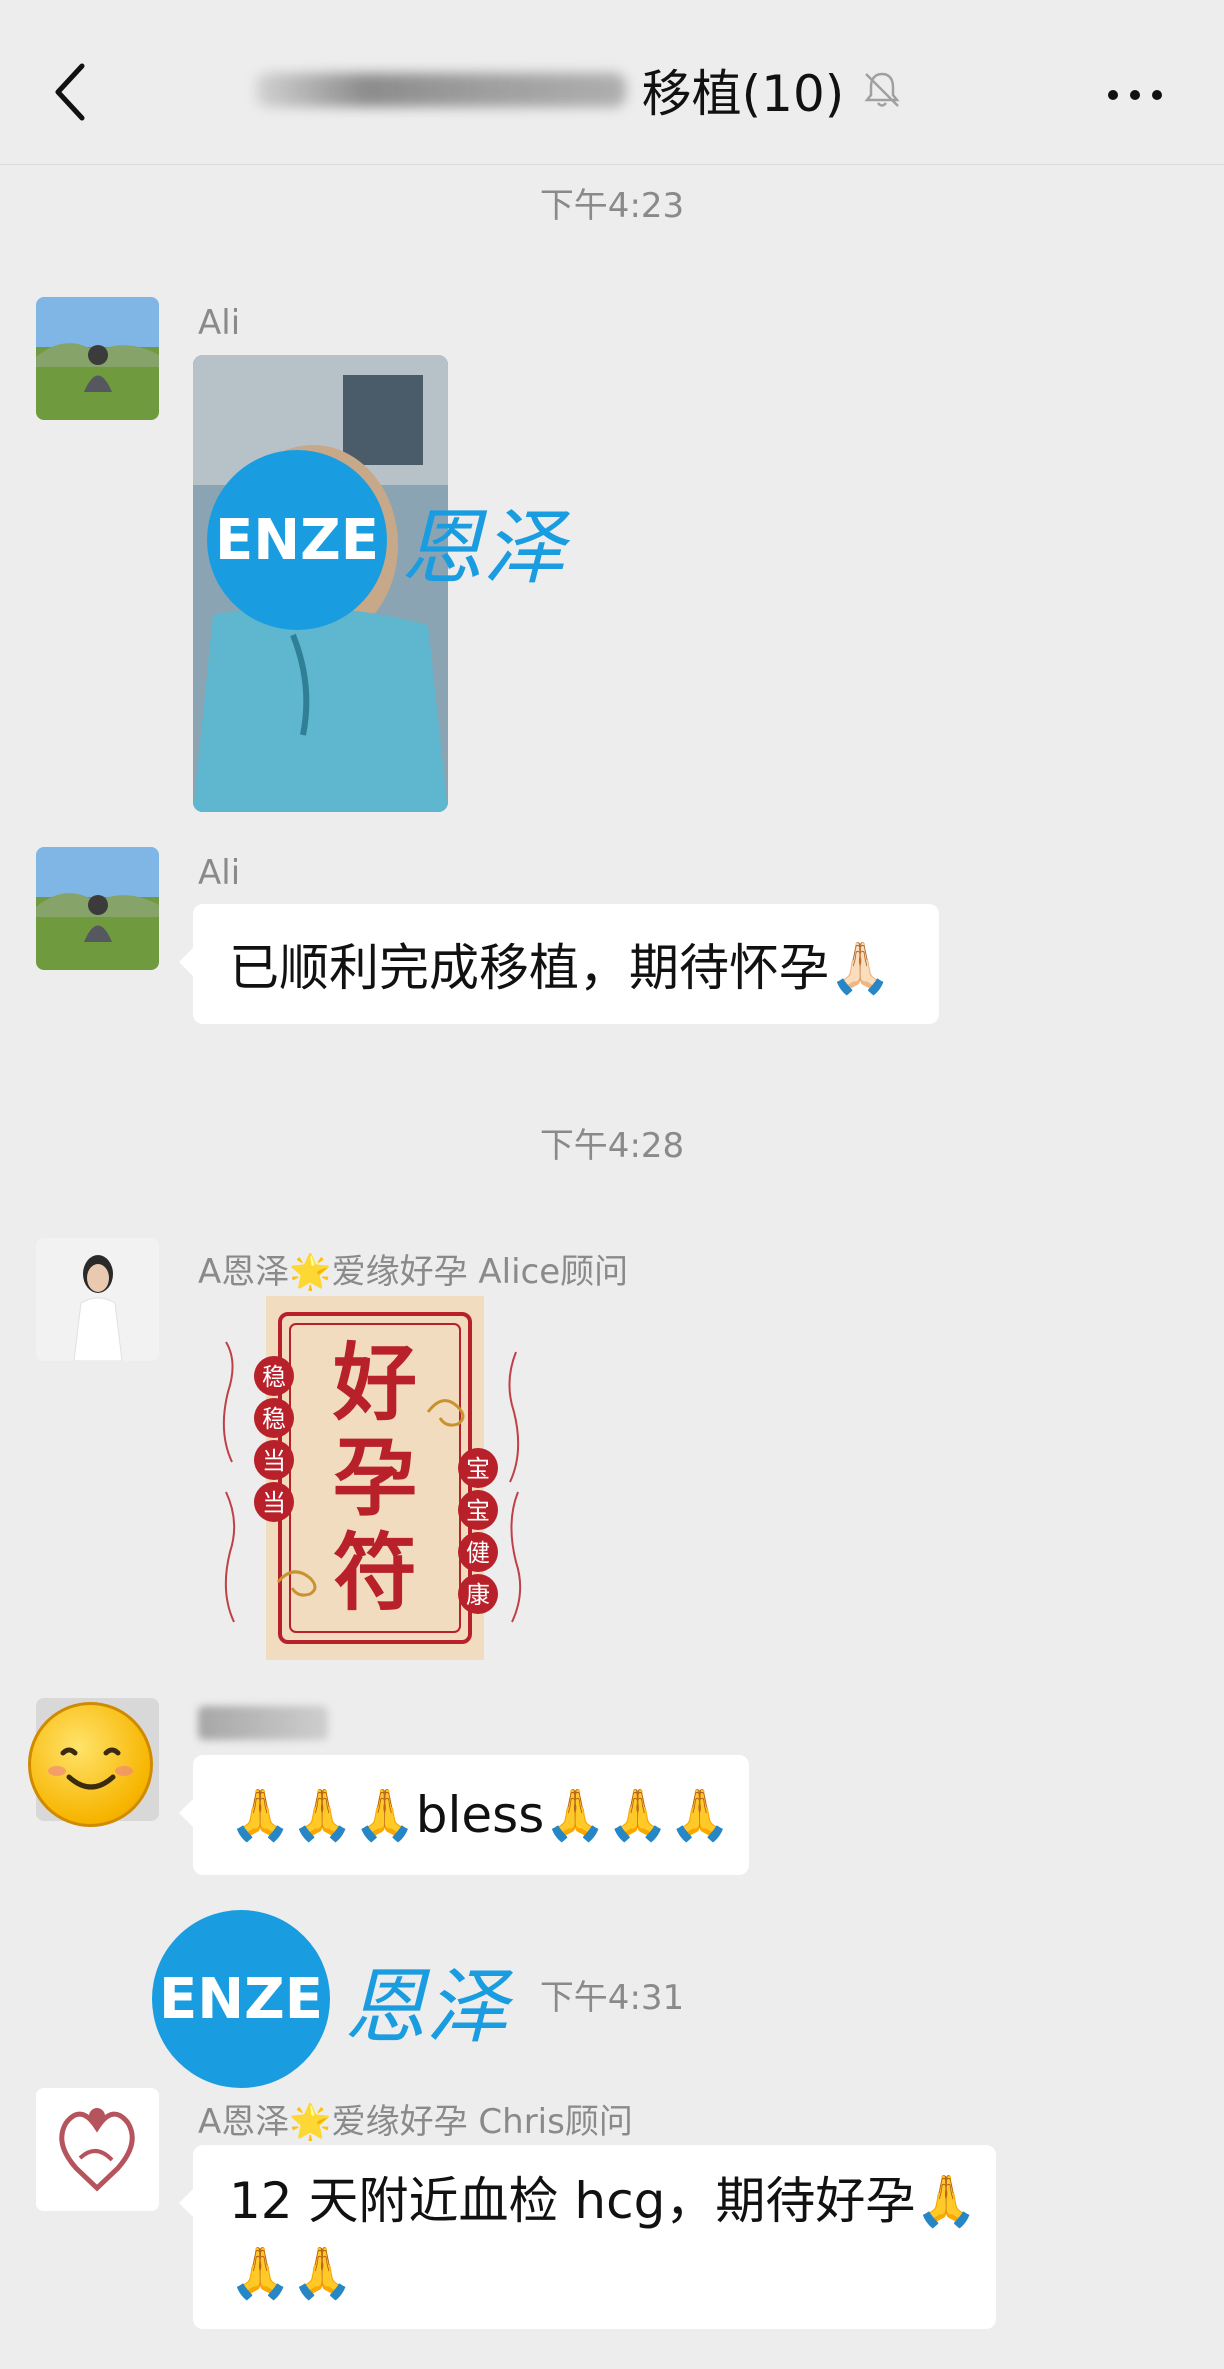 Image resolution: width=1224 pixels, height=2369 pixels. Describe the element at coordinates (478, 1553) in the screenshot. I see `sticker-right-char: 健` at that location.